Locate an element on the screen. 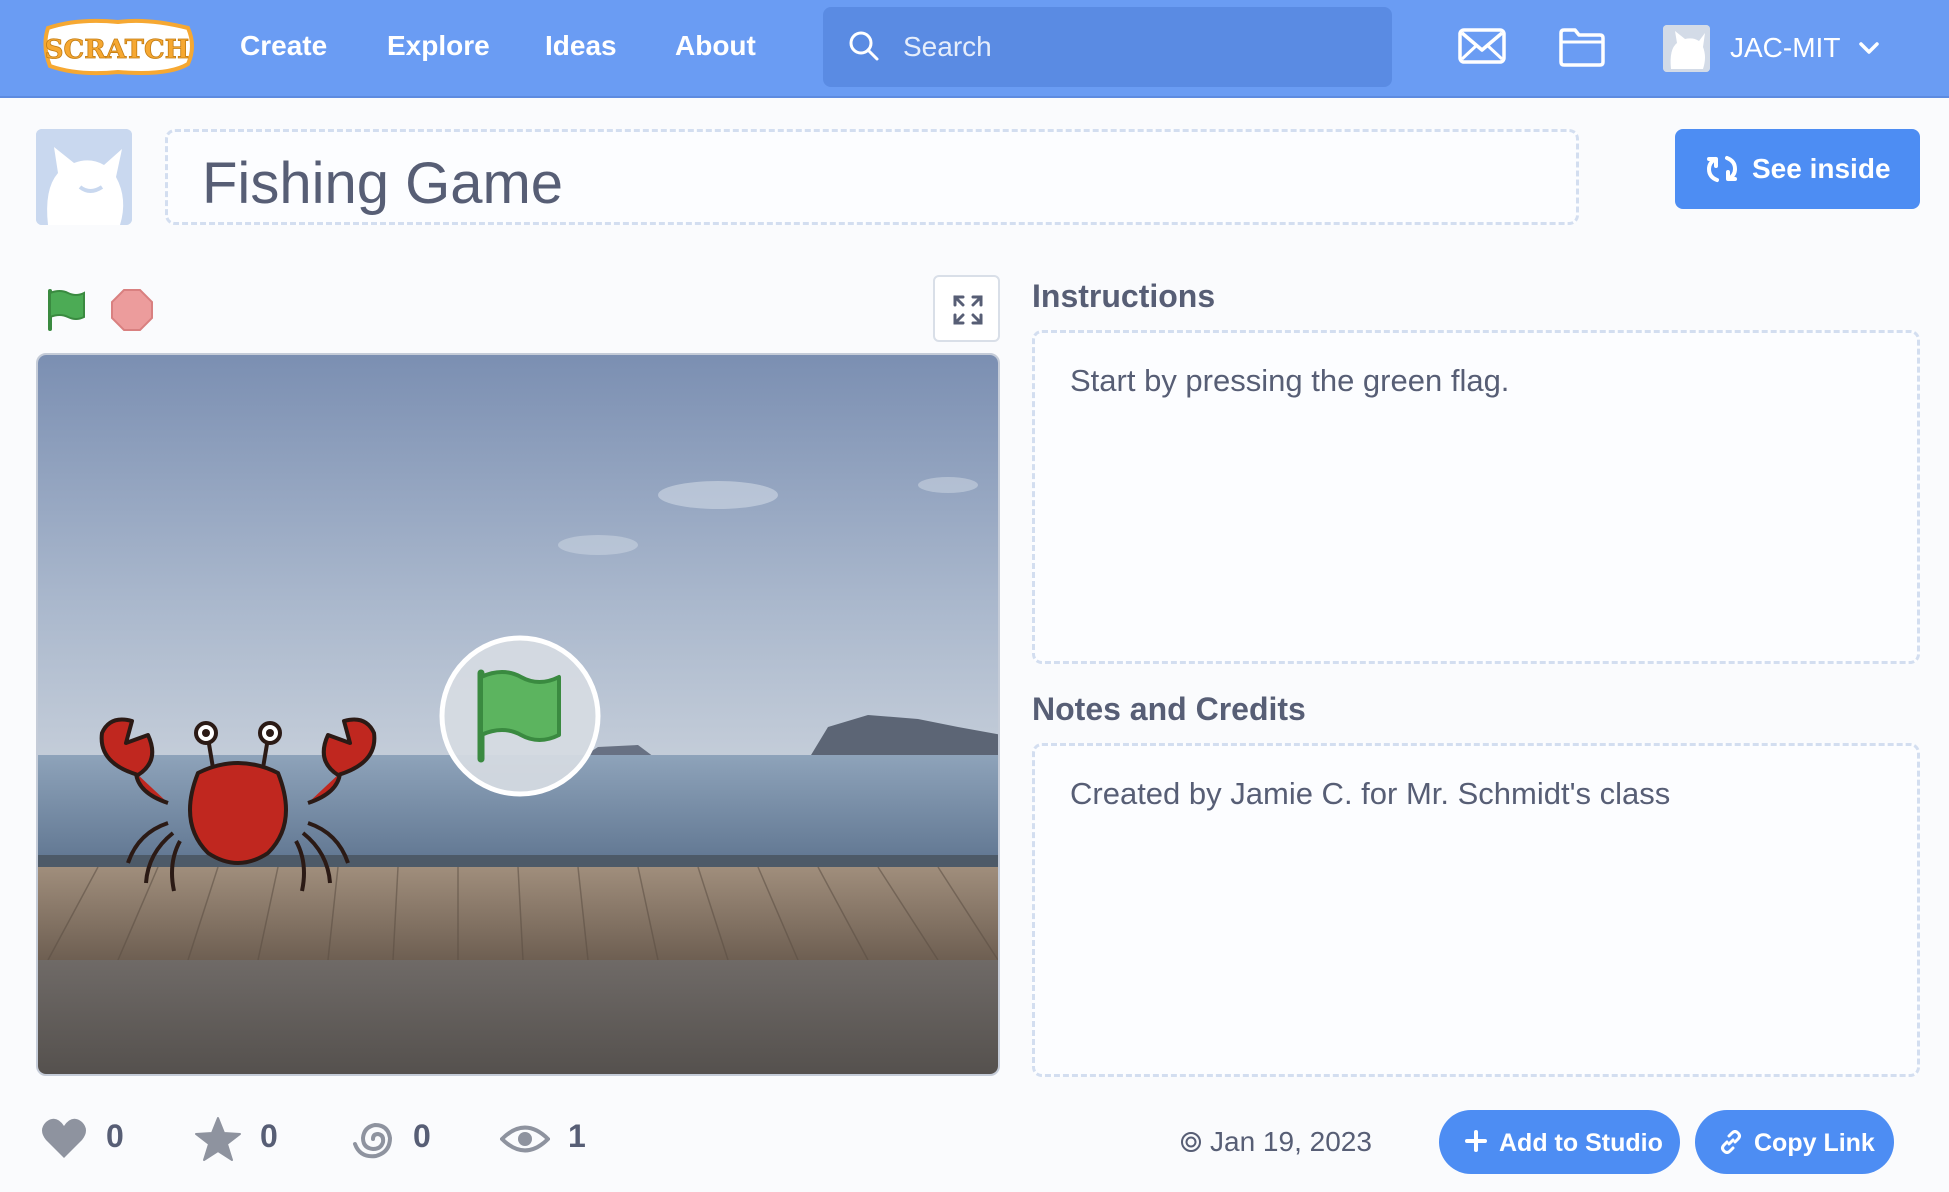 The width and height of the screenshot is (1949, 1192). project-author-avatar is located at coordinates (84, 177).